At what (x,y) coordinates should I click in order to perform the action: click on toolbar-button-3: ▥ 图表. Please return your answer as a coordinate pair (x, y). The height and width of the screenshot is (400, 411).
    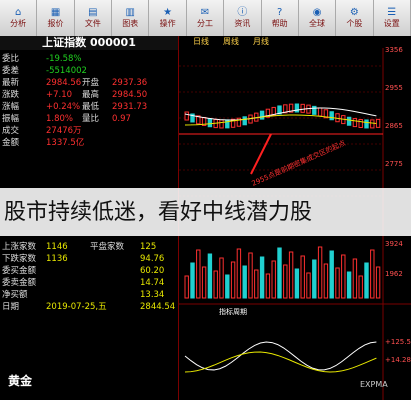
    Looking at the image, I should click on (131, 18).